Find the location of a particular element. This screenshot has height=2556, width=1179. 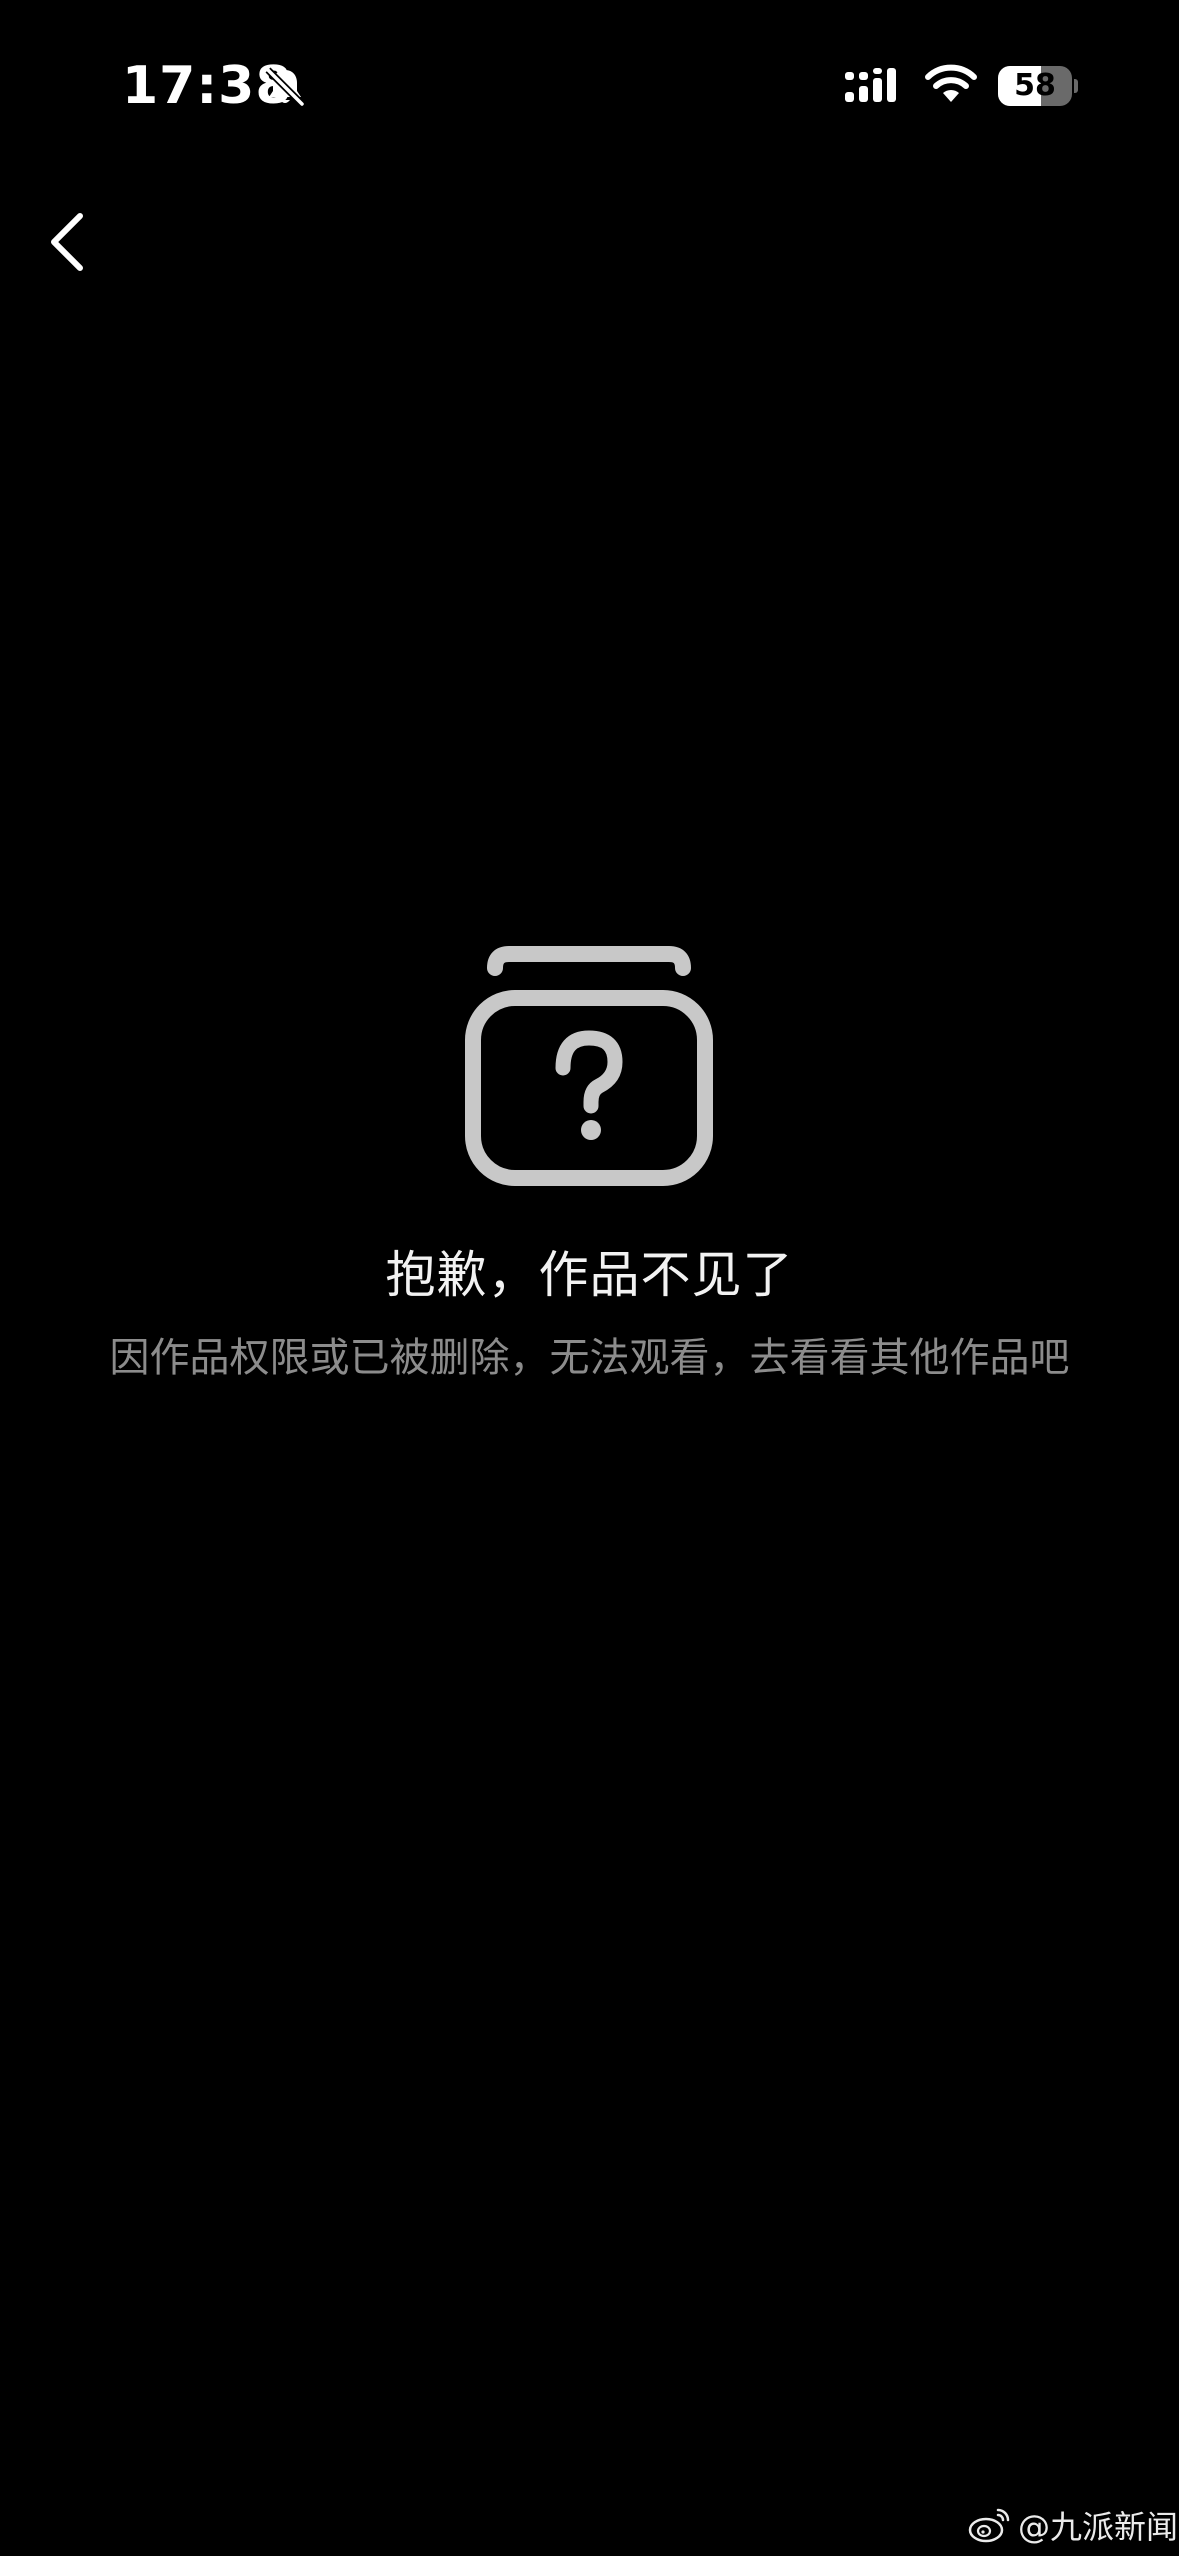

battery-icon: 58 is located at coordinates (1038, 86).